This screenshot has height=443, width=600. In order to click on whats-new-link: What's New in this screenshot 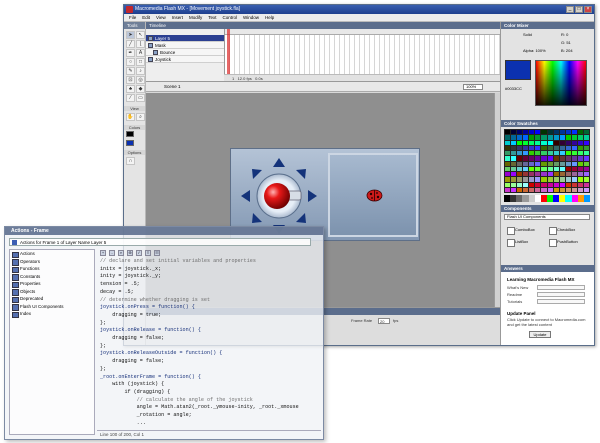, I will do `click(517, 287)`.